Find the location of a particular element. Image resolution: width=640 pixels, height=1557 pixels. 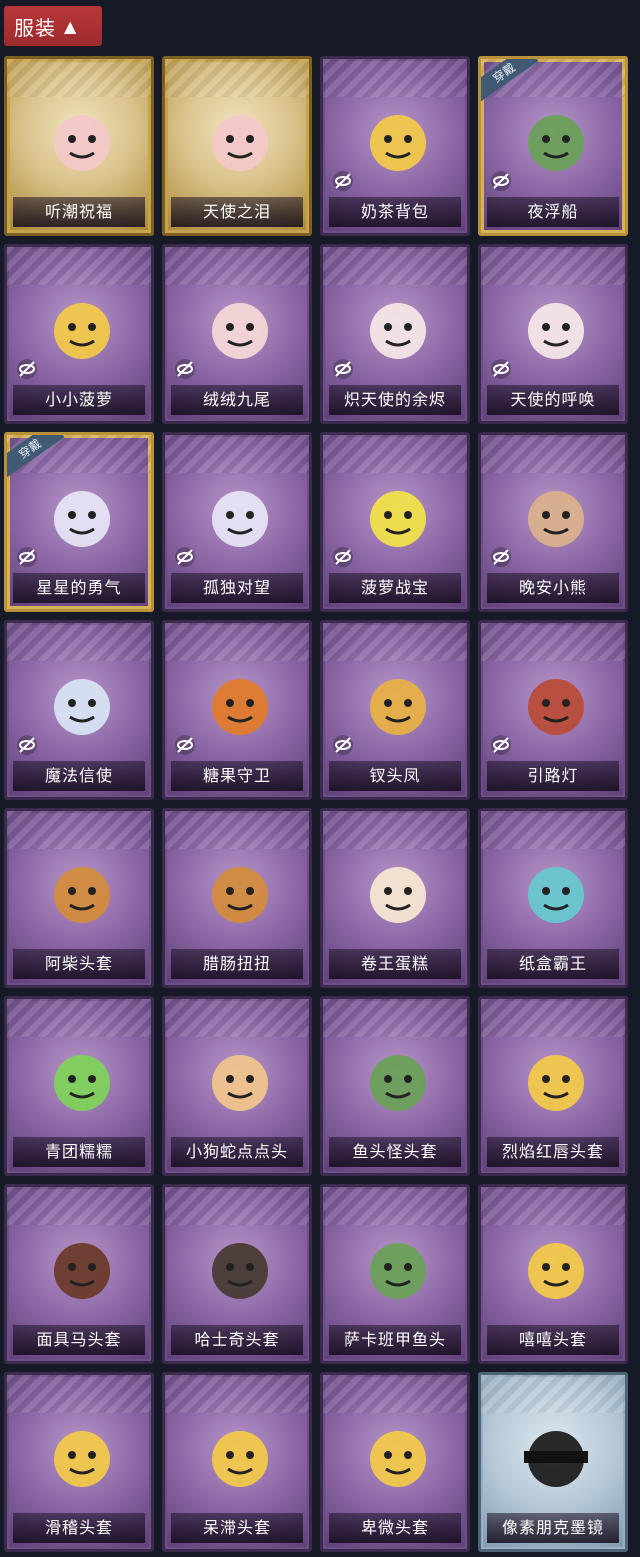

costume-name: 晚安小熊 is located at coordinates (553, 588).